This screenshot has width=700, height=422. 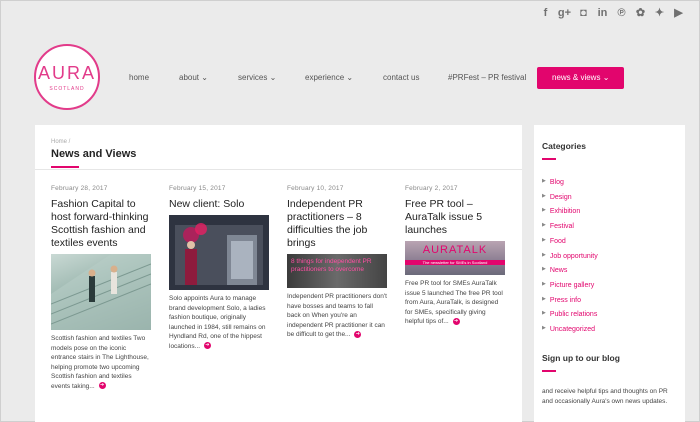 I want to click on youtube-icon: ▶, so click(x=678, y=13).